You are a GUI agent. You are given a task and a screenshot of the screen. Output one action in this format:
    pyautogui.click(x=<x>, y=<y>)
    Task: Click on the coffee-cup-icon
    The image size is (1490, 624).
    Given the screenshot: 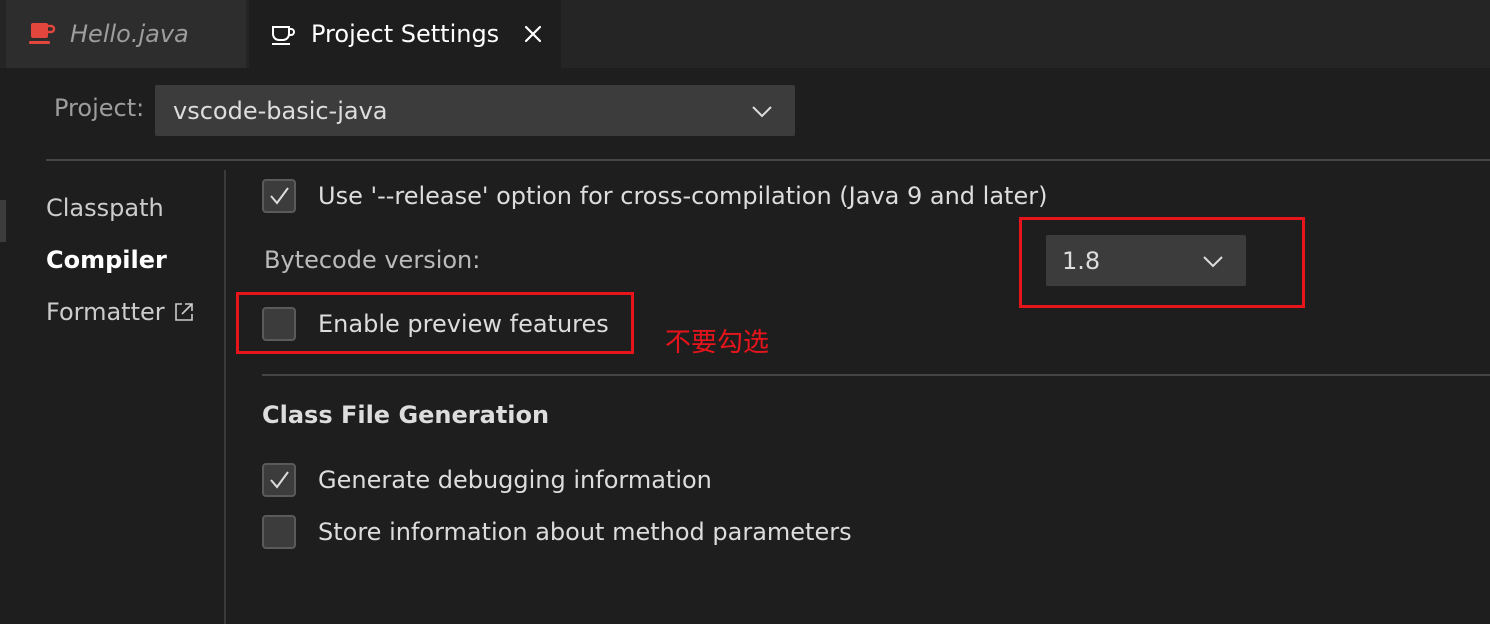 What is the action you would take?
    pyautogui.click(x=283, y=35)
    